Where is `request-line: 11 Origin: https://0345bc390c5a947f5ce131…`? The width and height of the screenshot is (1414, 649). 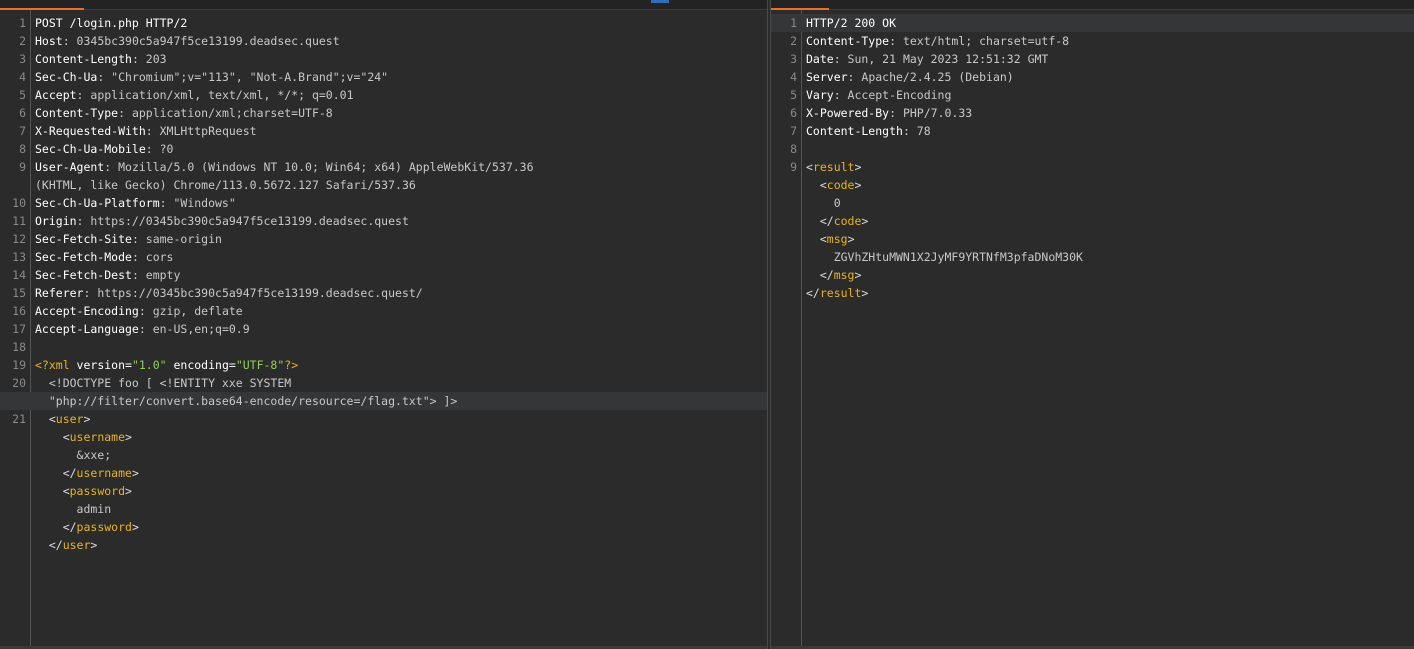
request-line: 11 Origin: https://0345bc390c5a947f5ce131… is located at coordinates (383, 221).